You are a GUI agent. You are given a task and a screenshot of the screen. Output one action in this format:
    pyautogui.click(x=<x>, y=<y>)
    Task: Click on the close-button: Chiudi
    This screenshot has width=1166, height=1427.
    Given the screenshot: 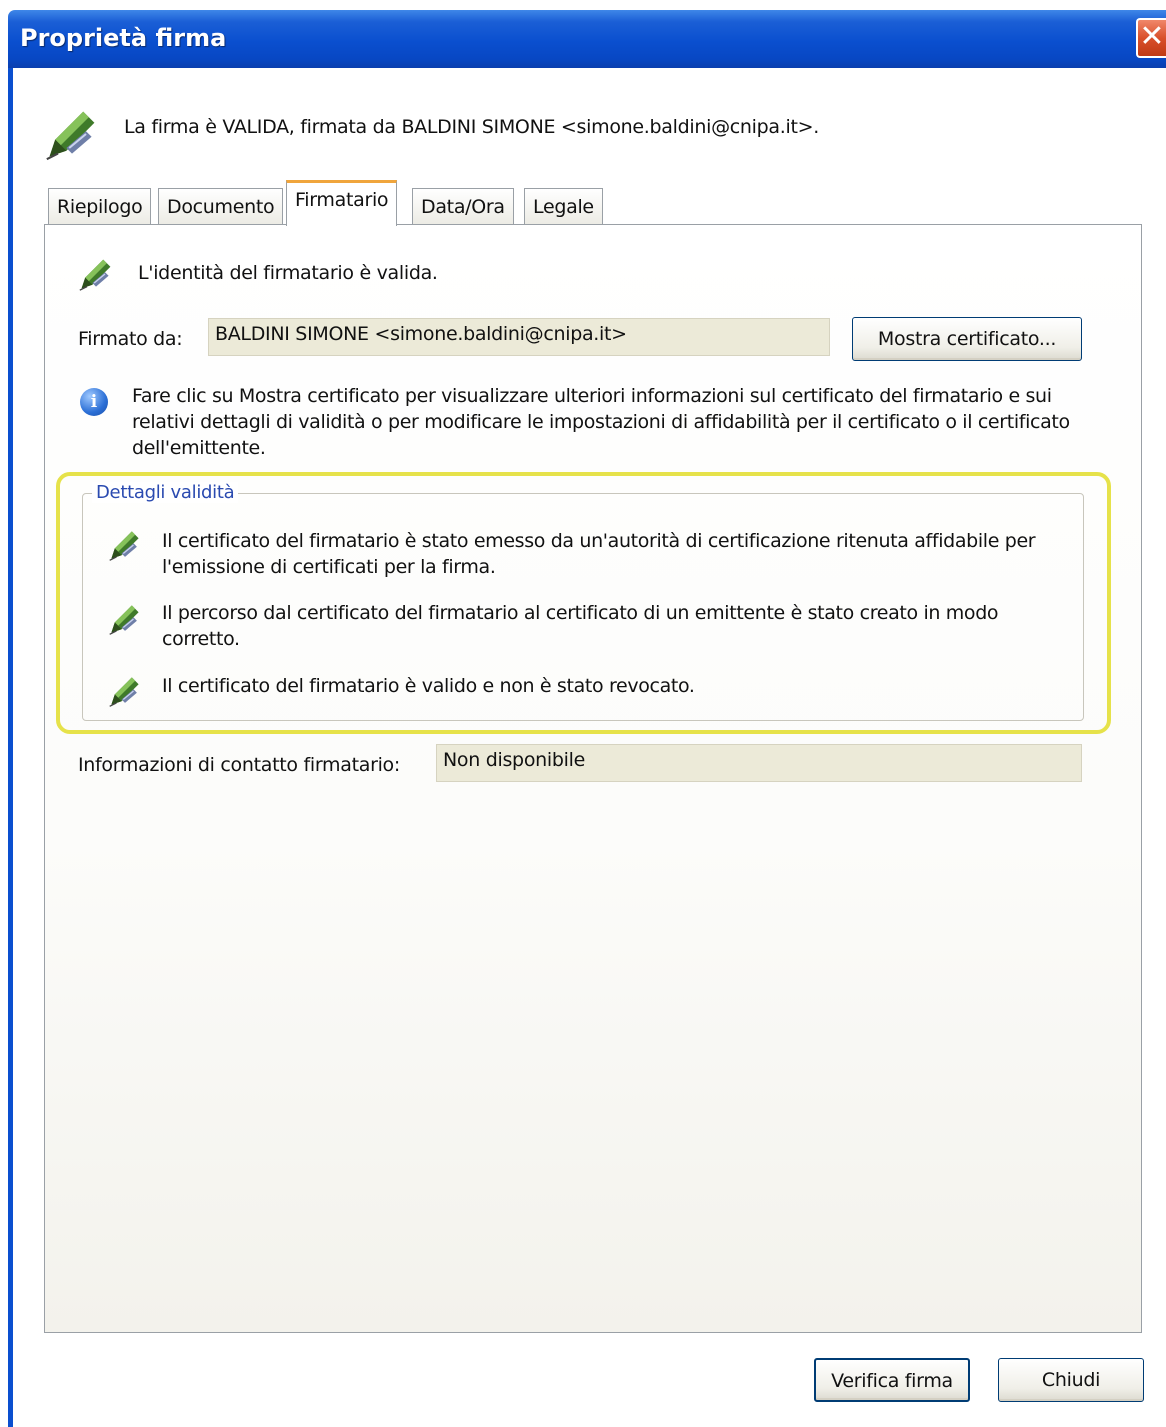 What is the action you would take?
    pyautogui.click(x=1071, y=1380)
    